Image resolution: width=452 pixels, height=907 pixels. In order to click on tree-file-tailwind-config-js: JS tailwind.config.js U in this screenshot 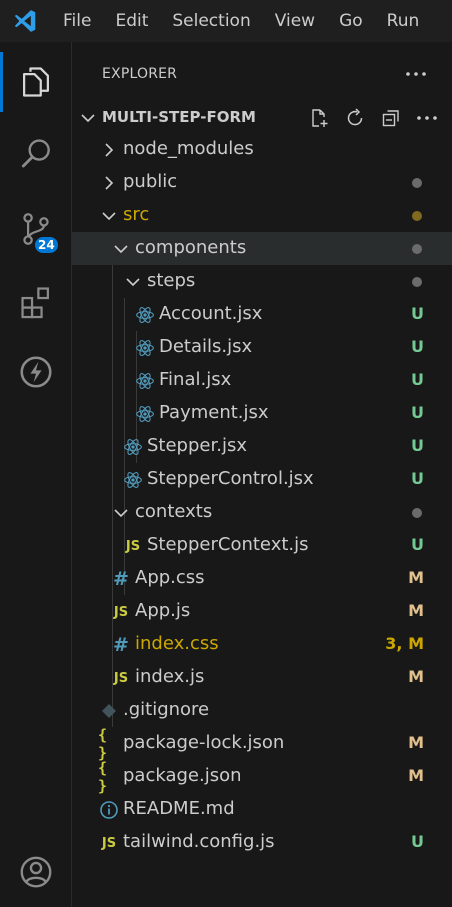, I will do `click(262, 842)`.